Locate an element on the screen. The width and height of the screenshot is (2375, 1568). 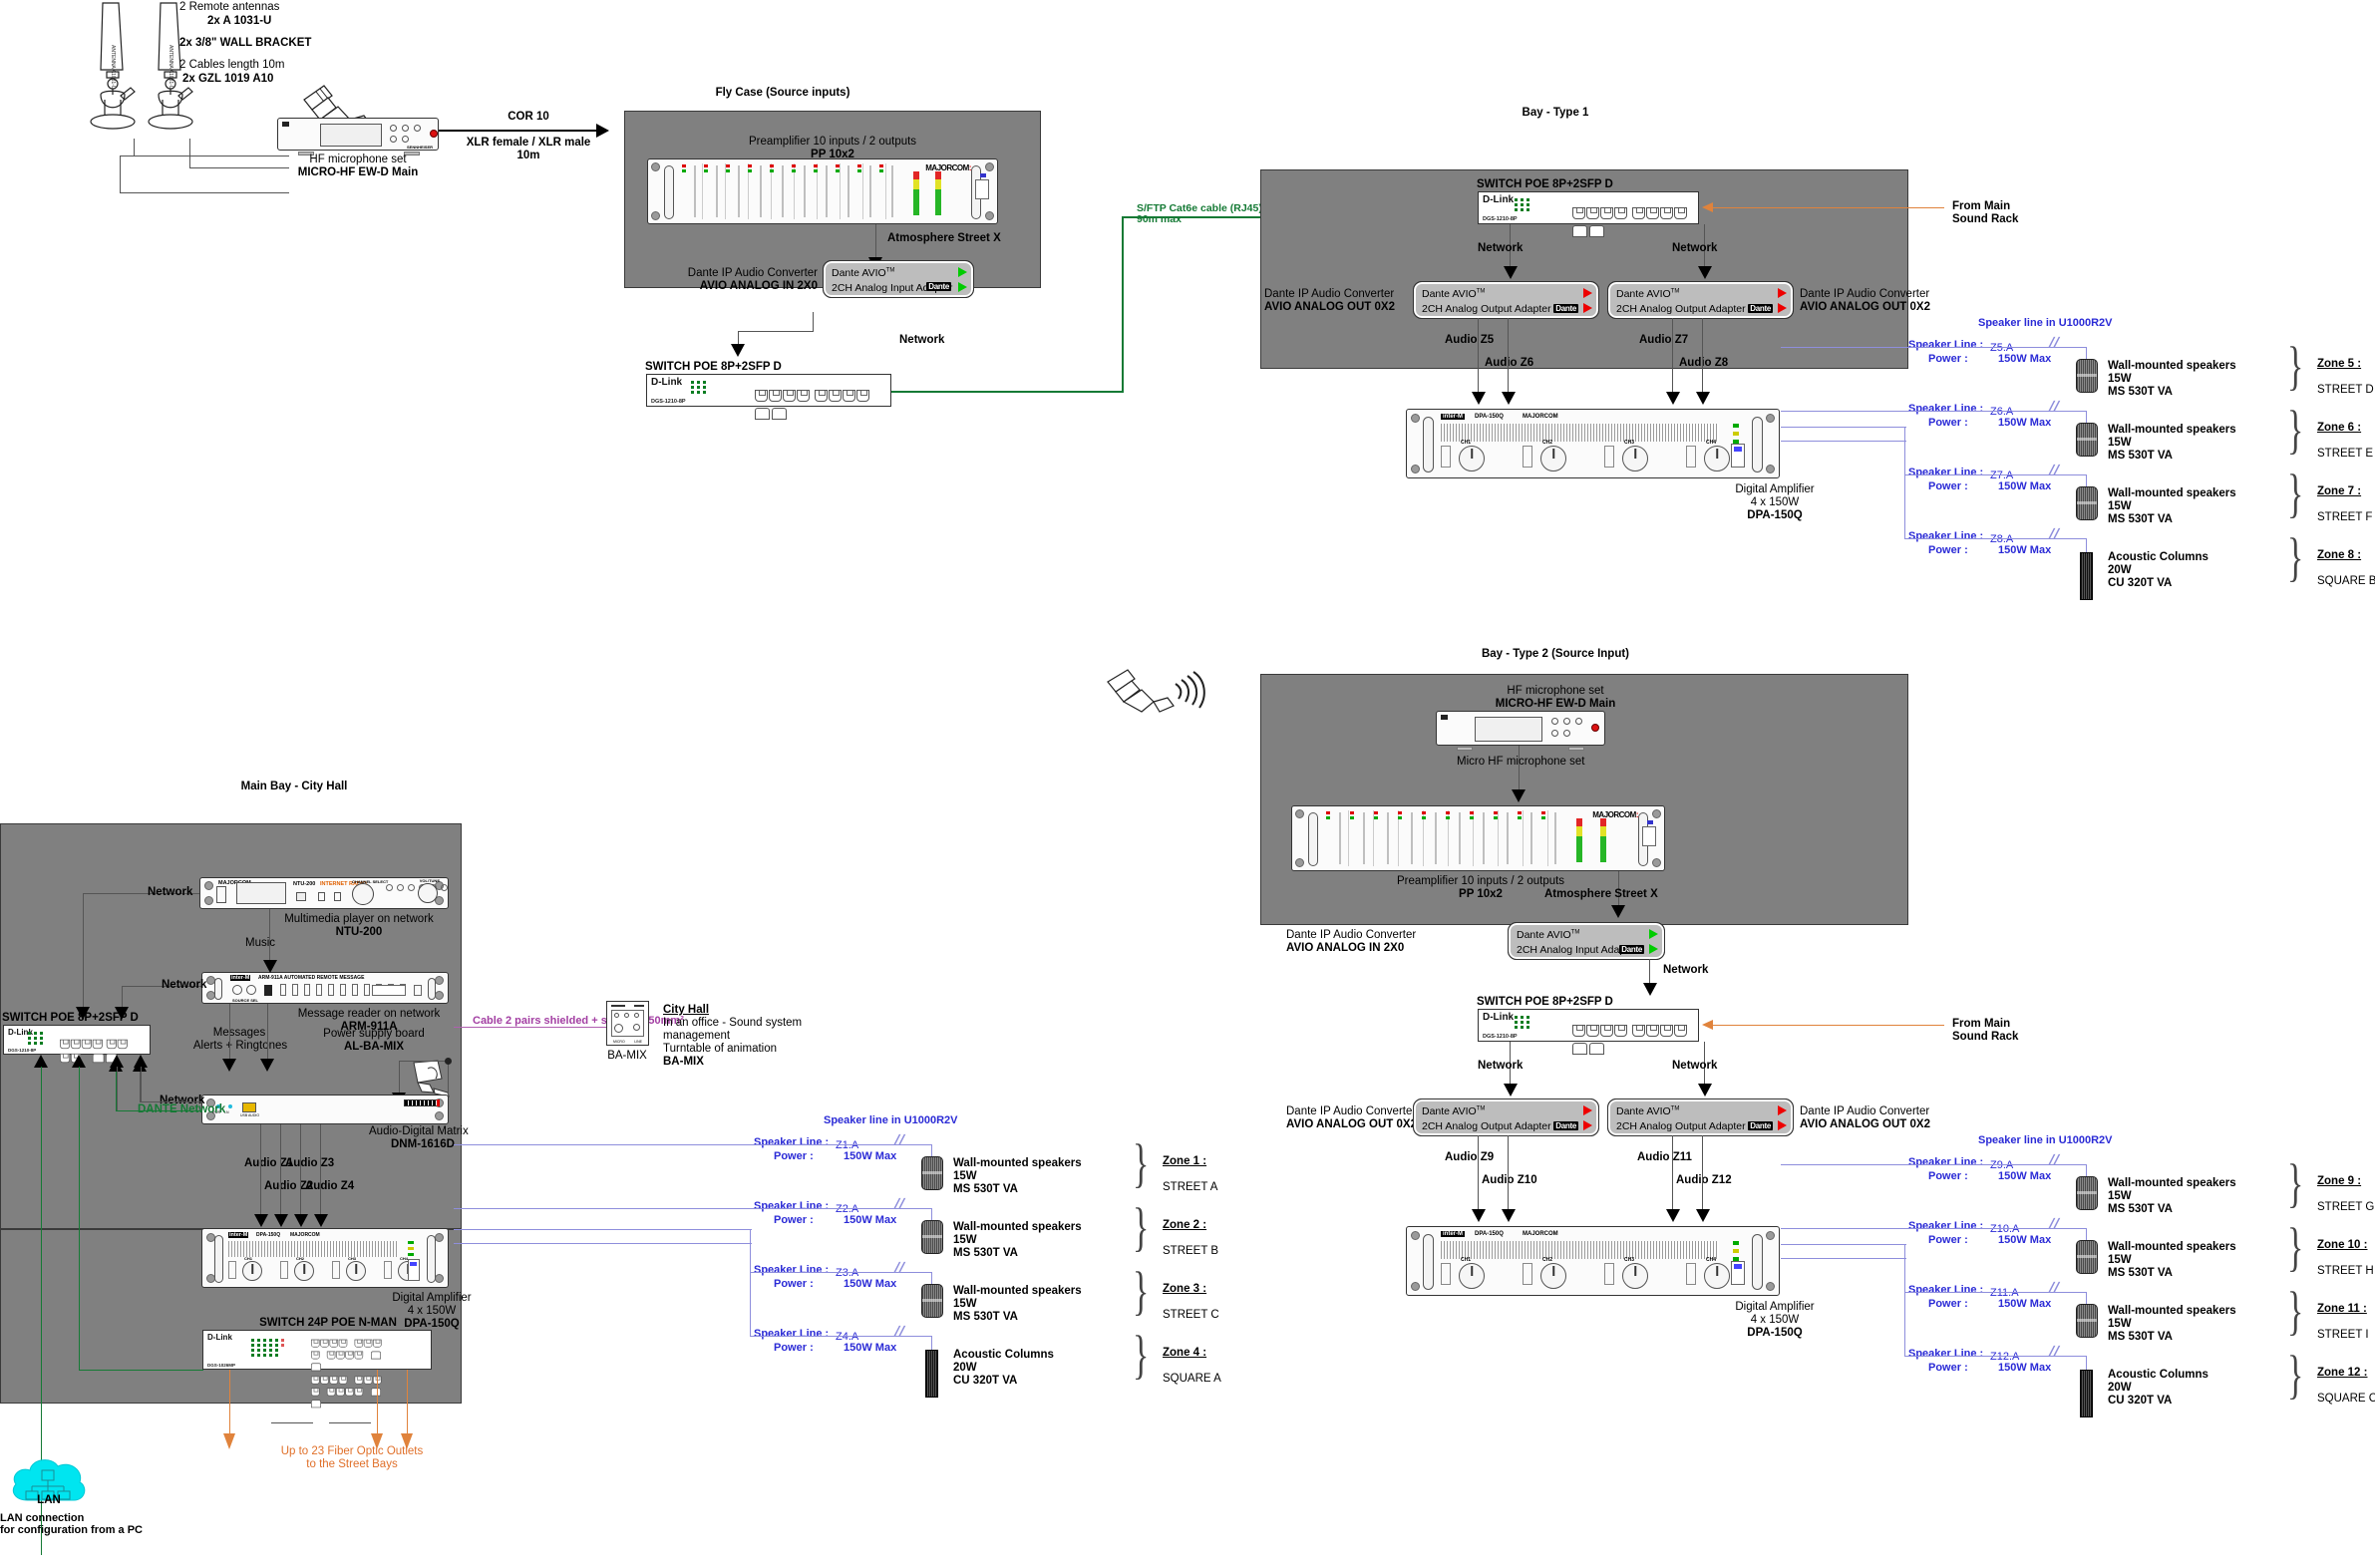
main-bay-ntu-label-1: Multimedia player on network is located at coordinates (359, 919).